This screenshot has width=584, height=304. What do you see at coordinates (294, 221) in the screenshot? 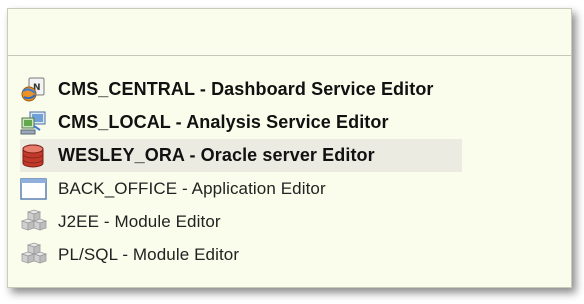
I see `list-item-j2ee: J2EE - Module Editor` at bounding box center [294, 221].